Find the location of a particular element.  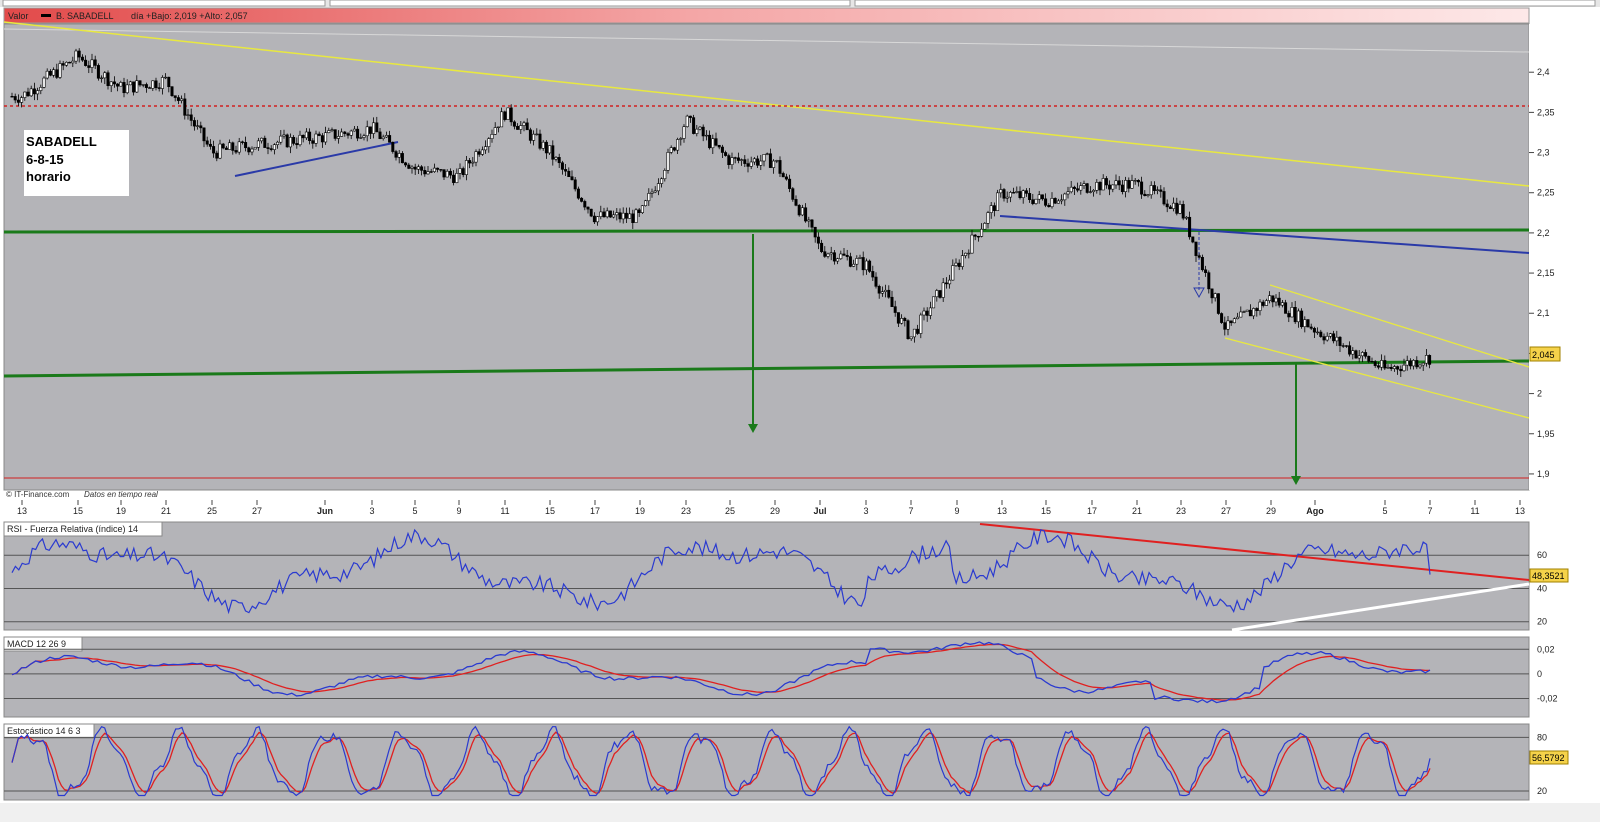

macd-title: MACD 12 26 9 is located at coordinates (36, 644).